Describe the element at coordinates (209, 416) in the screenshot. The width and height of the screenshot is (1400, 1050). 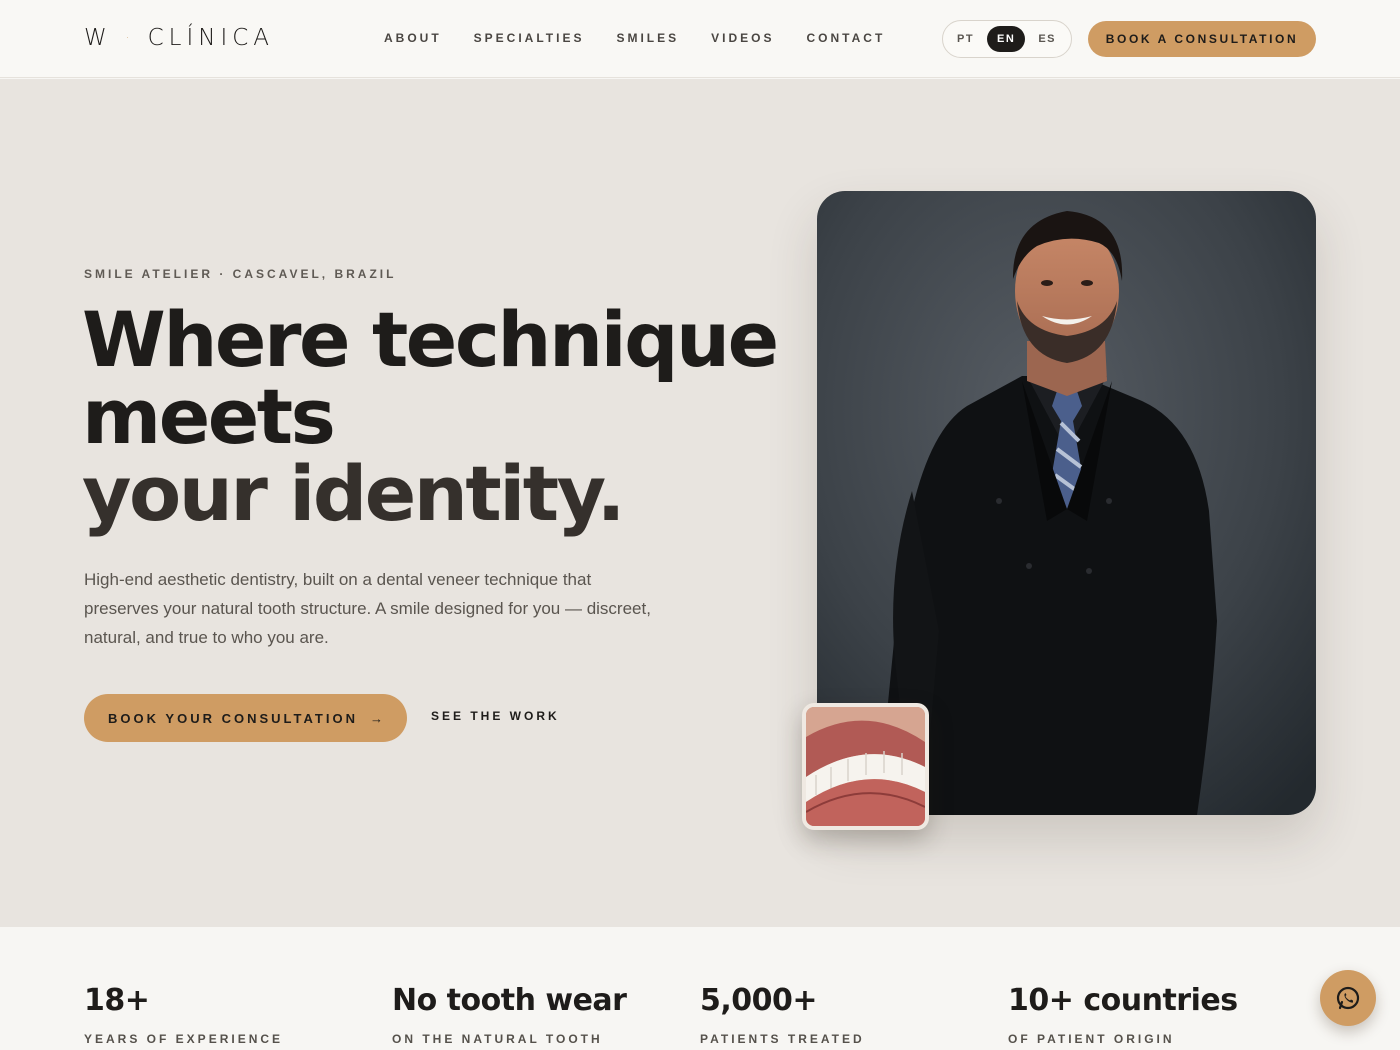
I see `headline-line-2: meets` at that location.